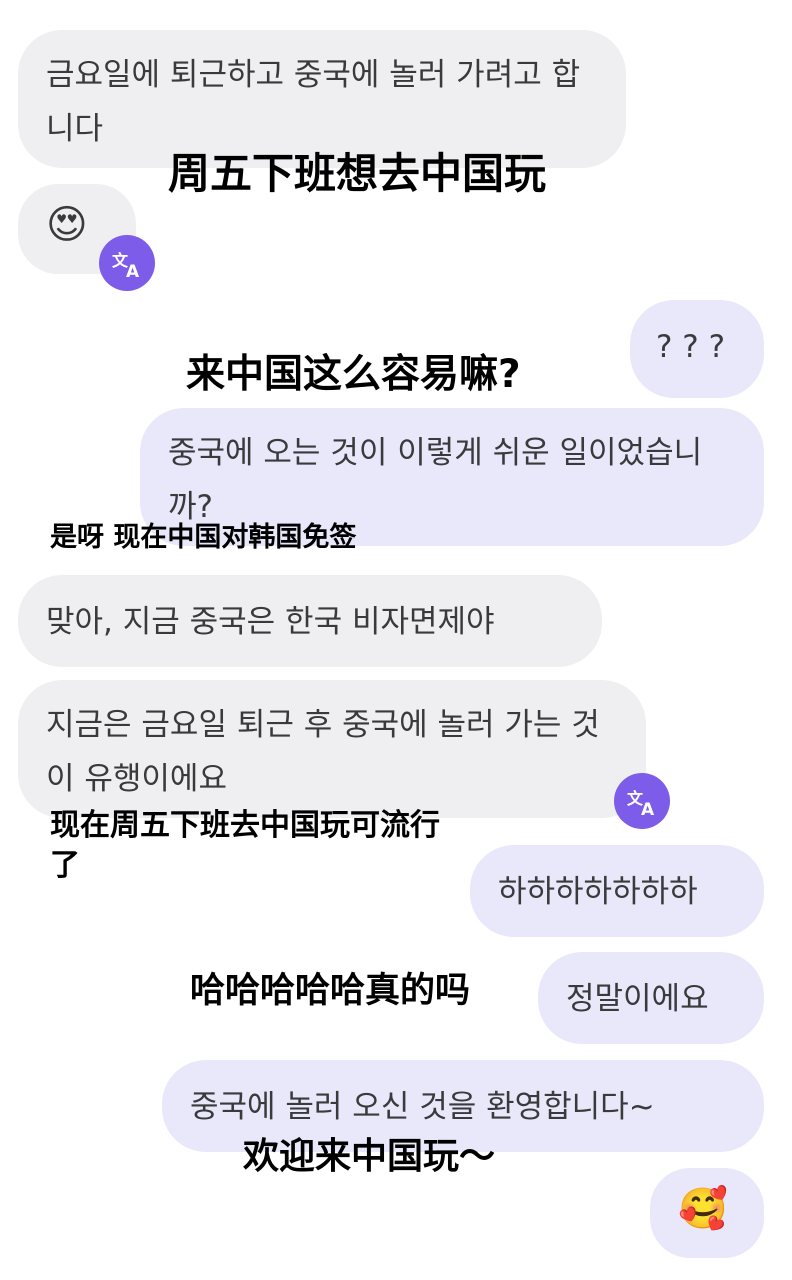 This screenshot has height=1280, width=792. What do you see at coordinates (313, 102) in the screenshot?
I see `message-text: 금요일에 퇴근하고 중국에 놀러 가려고 합니다` at bounding box center [313, 102].